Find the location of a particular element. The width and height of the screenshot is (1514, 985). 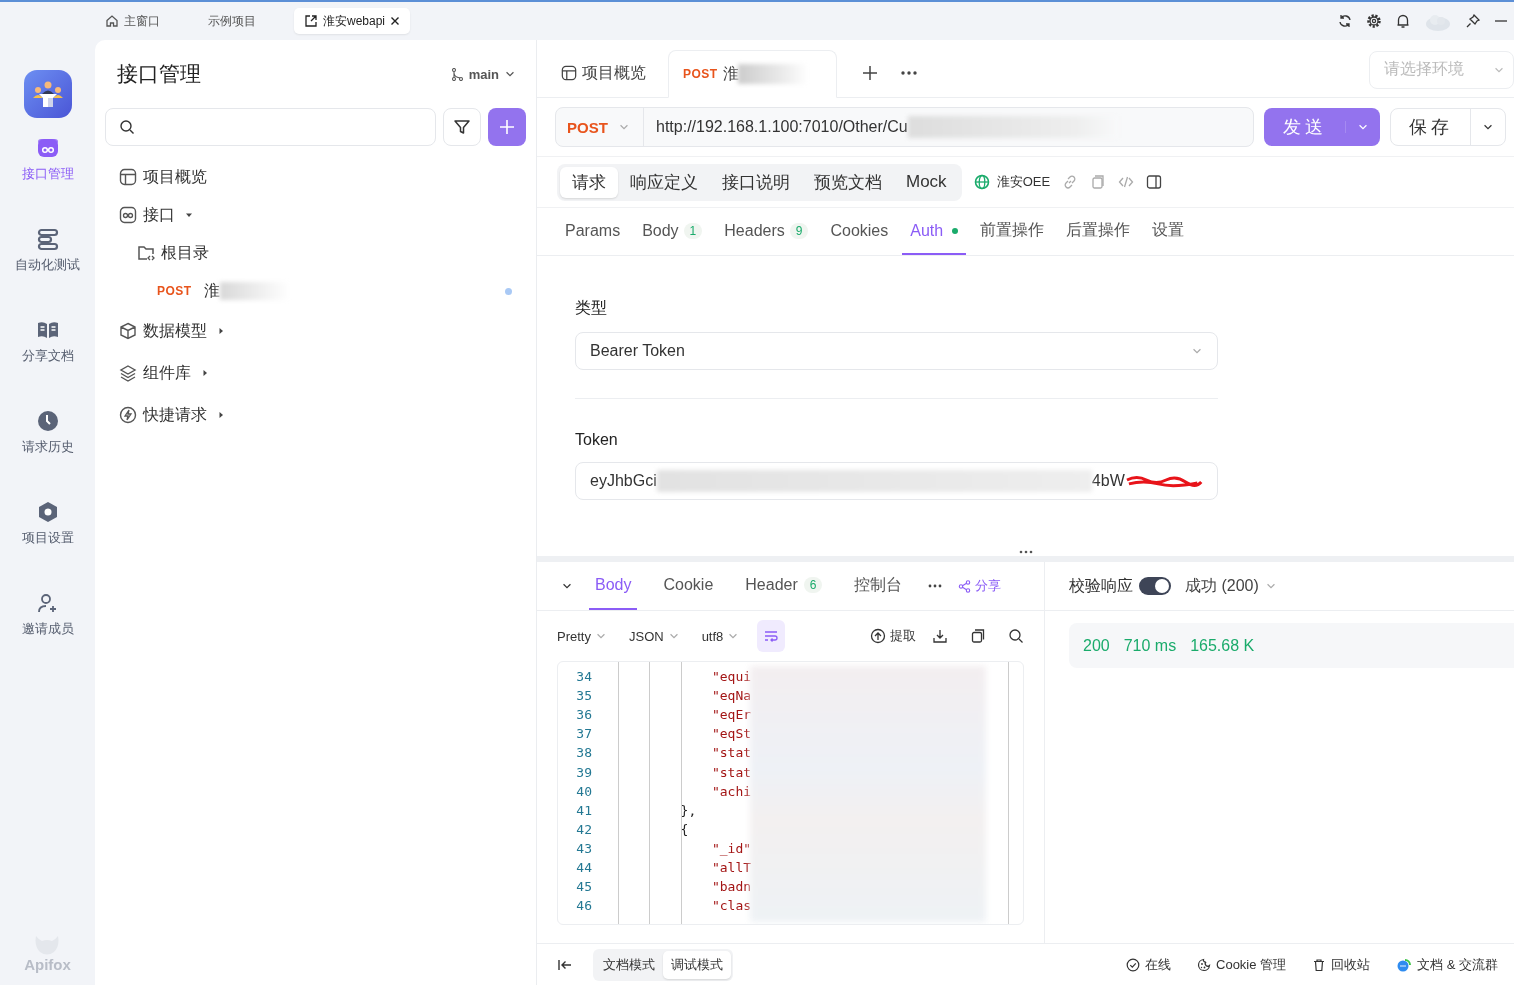

close-icon is located at coordinates (395, 21).